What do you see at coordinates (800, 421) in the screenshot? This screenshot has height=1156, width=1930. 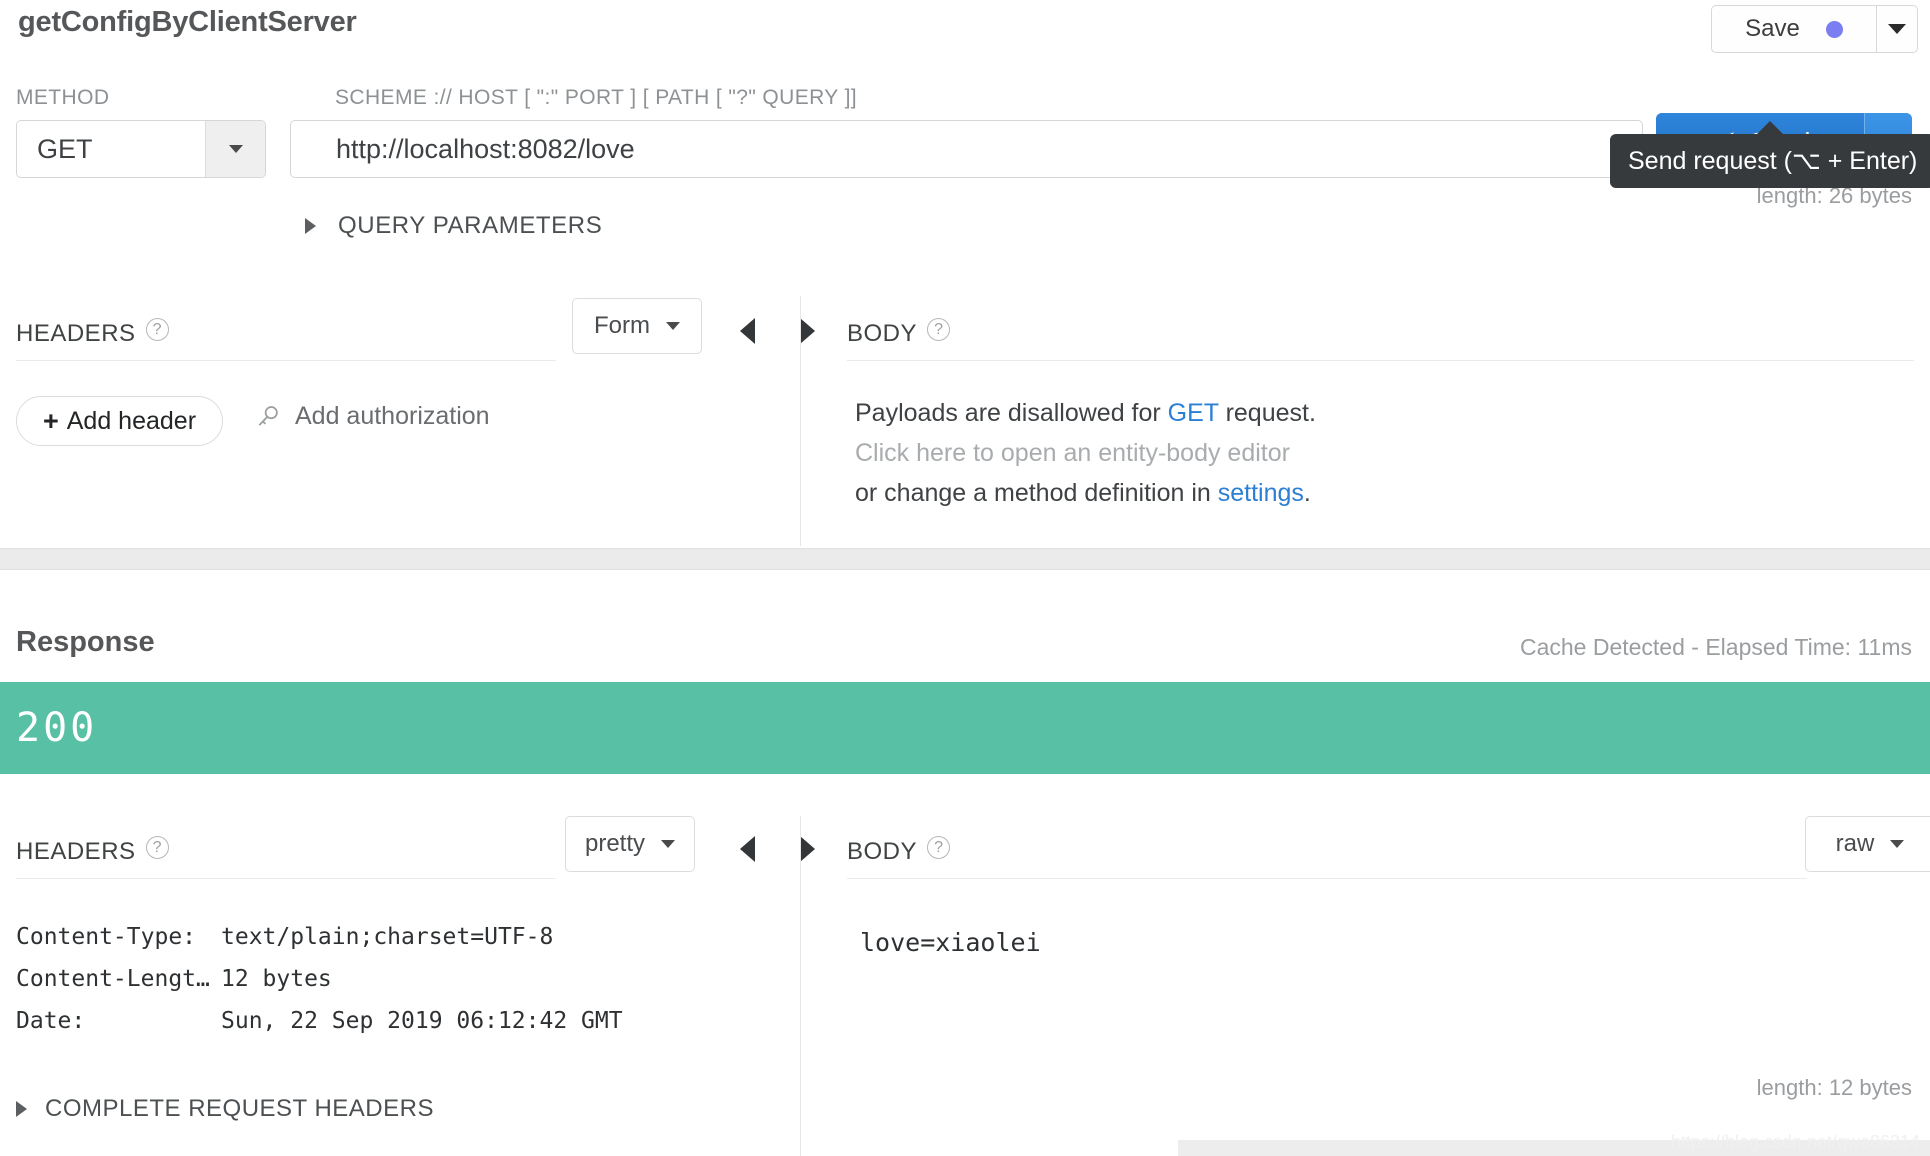 I see `request-panes-divider` at bounding box center [800, 421].